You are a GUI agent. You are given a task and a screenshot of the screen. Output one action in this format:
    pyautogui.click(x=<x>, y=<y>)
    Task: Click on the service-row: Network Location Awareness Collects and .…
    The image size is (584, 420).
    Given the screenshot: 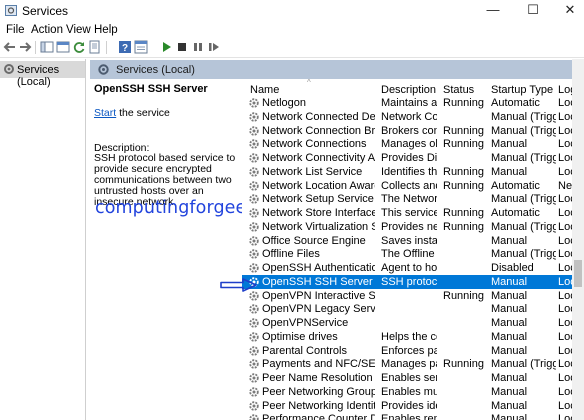 What is the action you would take?
    pyautogui.click(x=413, y=186)
    